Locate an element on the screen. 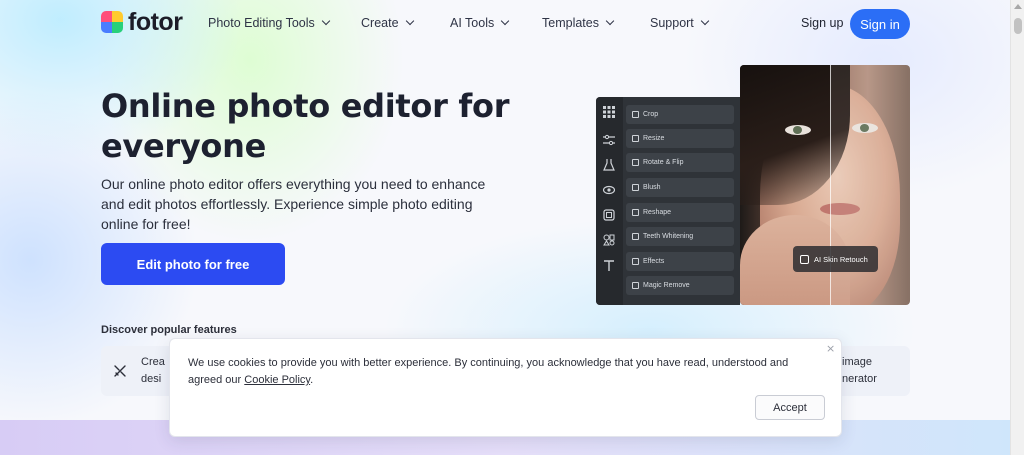 The width and height of the screenshot is (1024, 455). teeth-icon is located at coordinates (635, 236).